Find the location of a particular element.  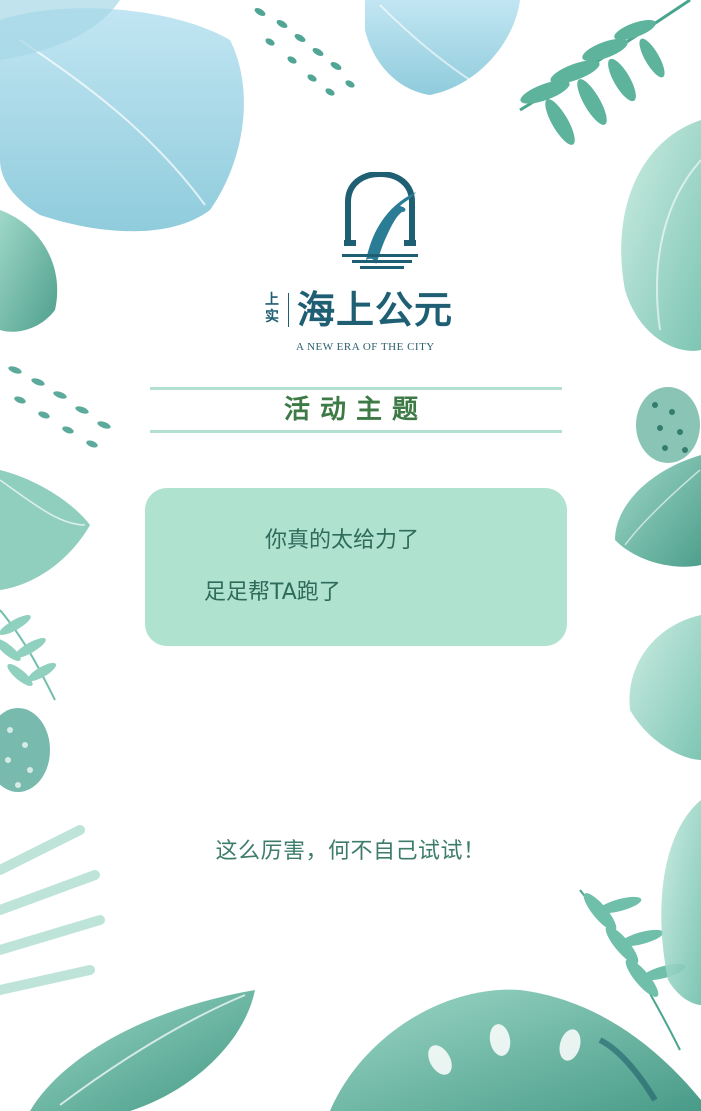

brand-sub-label: 上 实 is located at coordinates (272, 309).